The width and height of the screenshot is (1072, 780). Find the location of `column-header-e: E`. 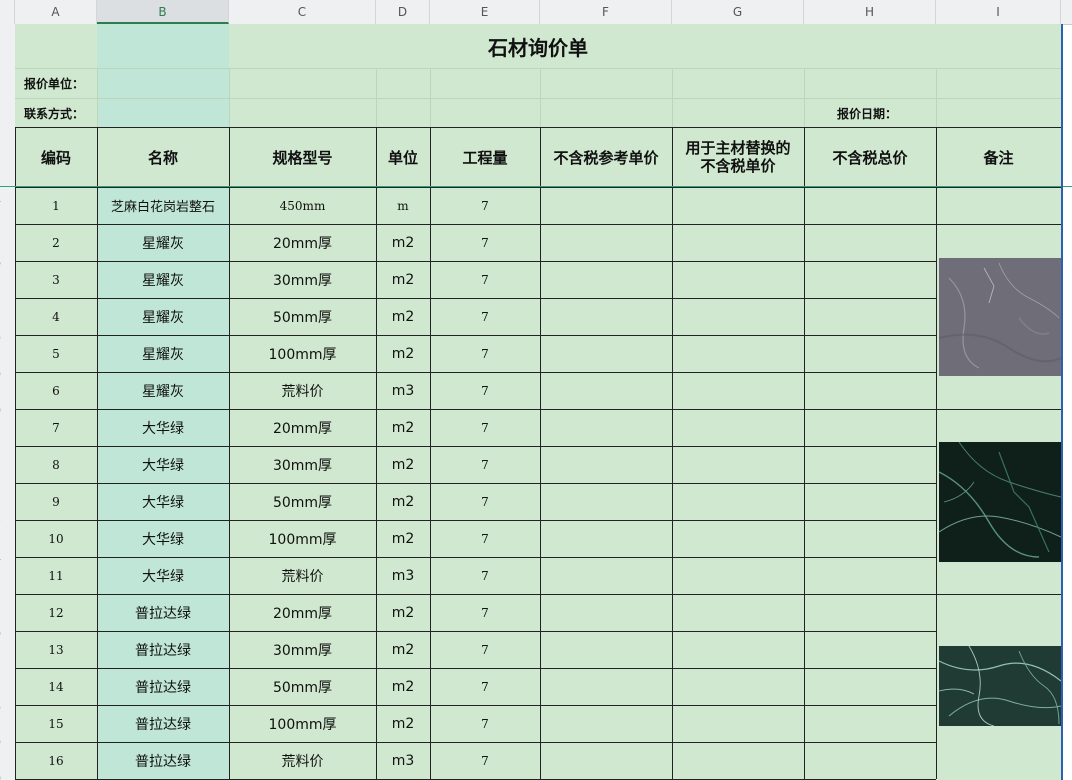

column-header-e: E is located at coordinates (485, 12).